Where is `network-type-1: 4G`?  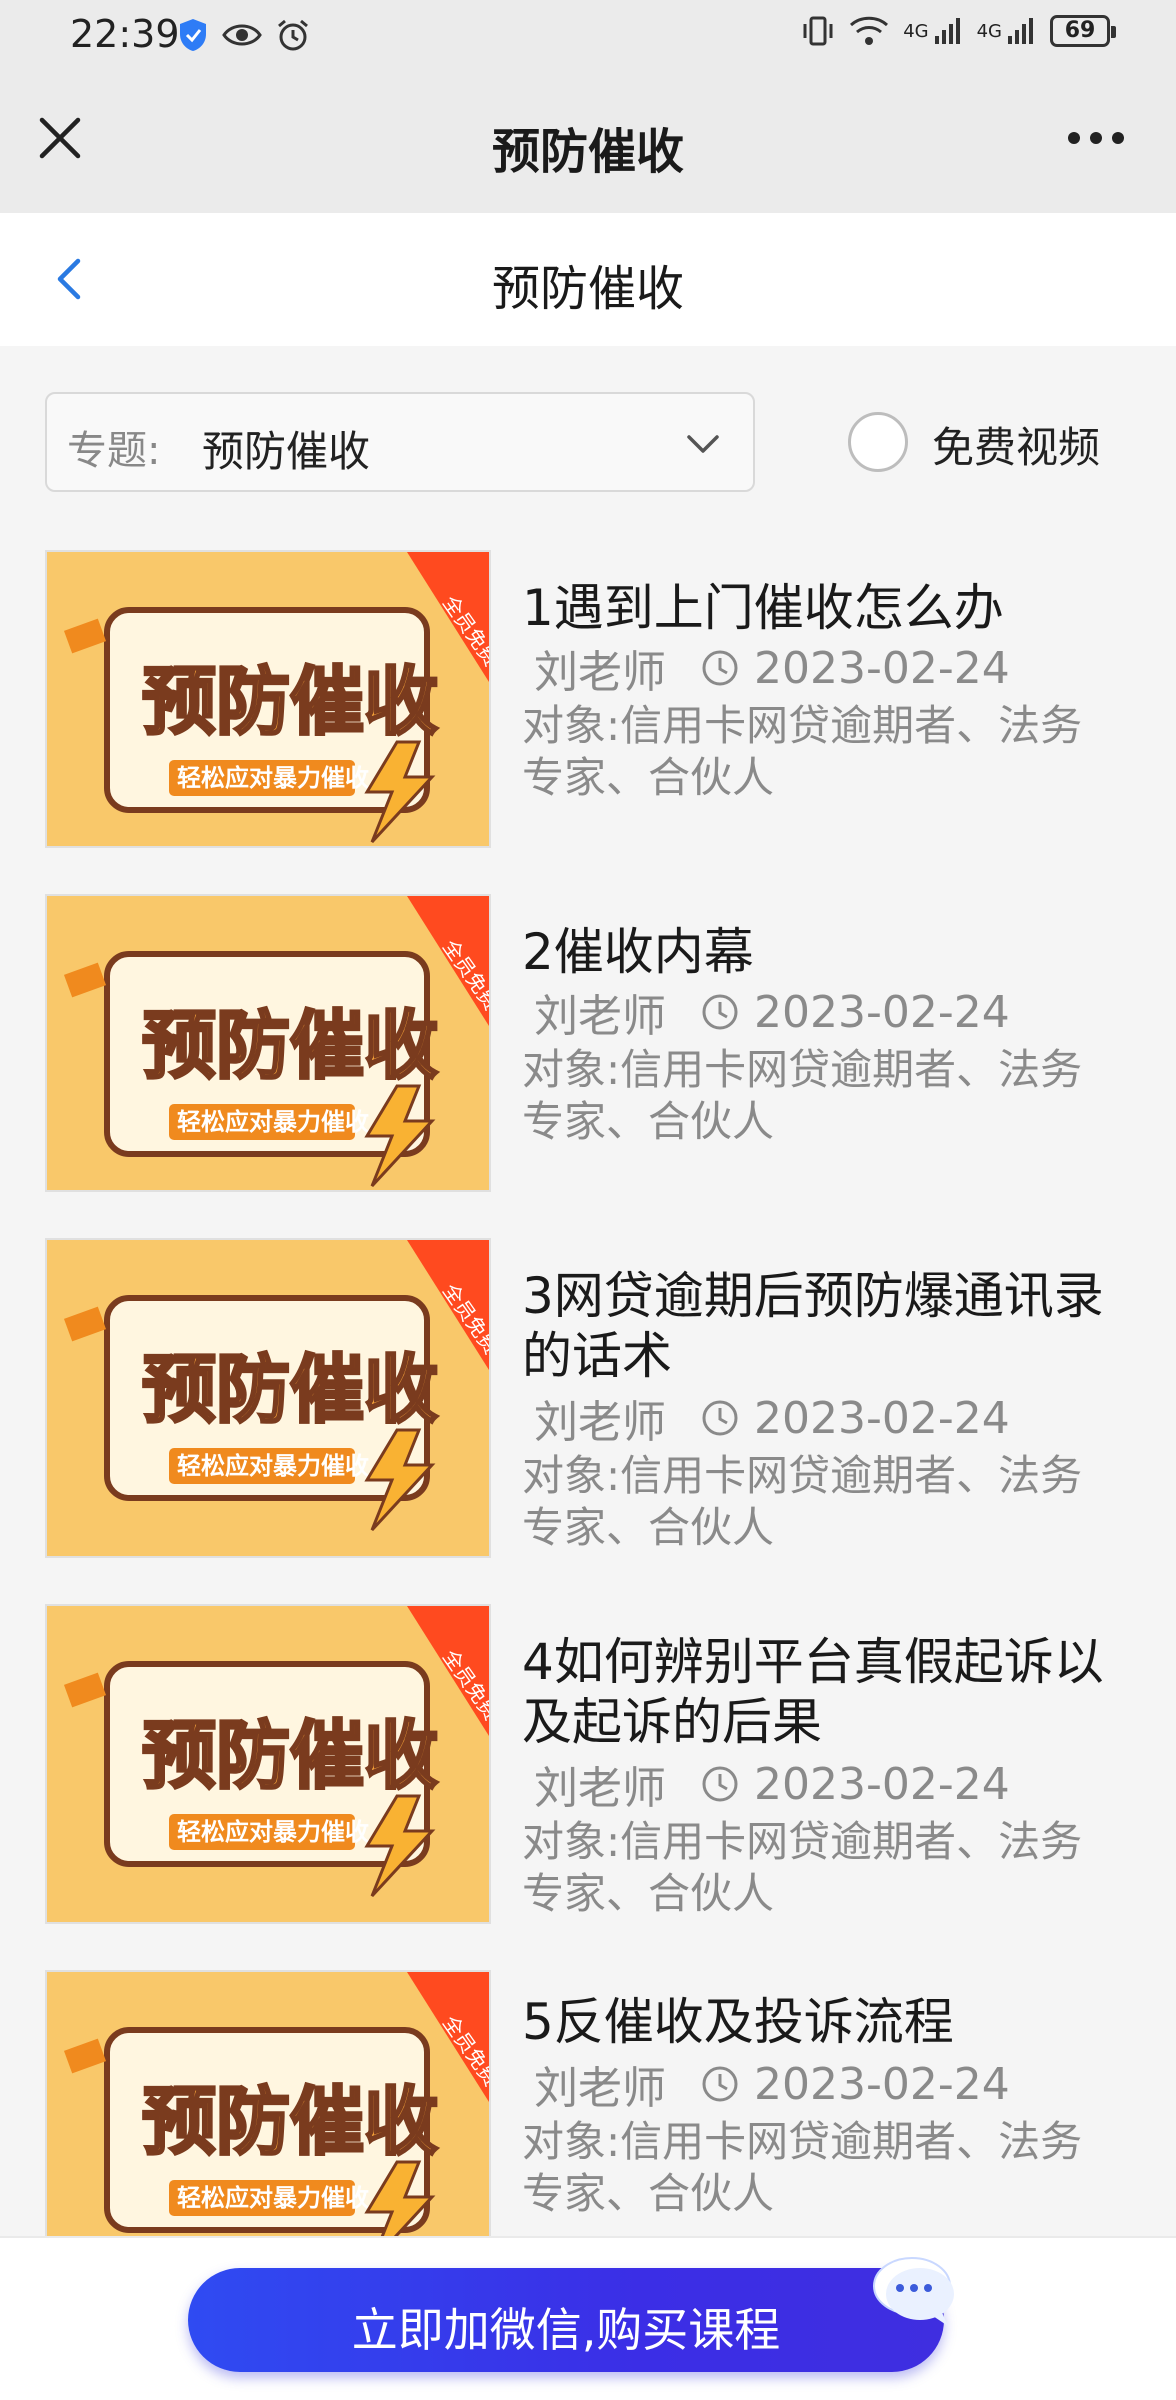 network-type-1: 4G is located at coordinates (916, 31).